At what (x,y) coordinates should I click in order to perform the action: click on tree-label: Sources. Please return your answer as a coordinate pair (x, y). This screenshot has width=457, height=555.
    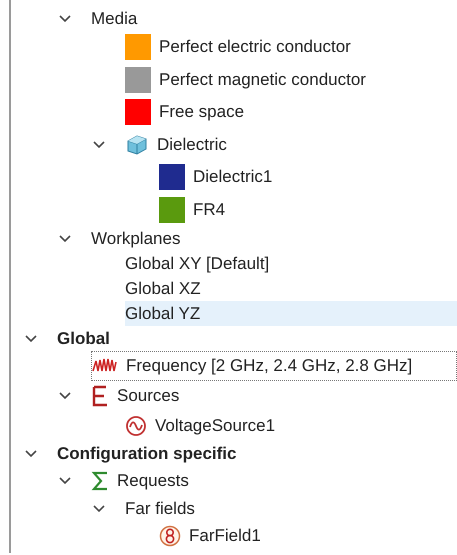
    Looking at the image, I should click on (148, 396).